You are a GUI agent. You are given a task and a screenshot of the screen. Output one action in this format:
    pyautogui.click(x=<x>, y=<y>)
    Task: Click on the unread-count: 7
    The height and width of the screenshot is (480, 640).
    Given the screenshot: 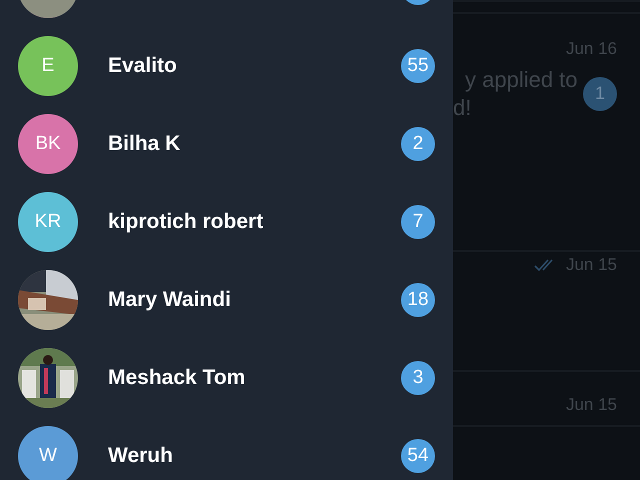 What is the action you would take?
    pyautogui.click(x=418, y=222)
    